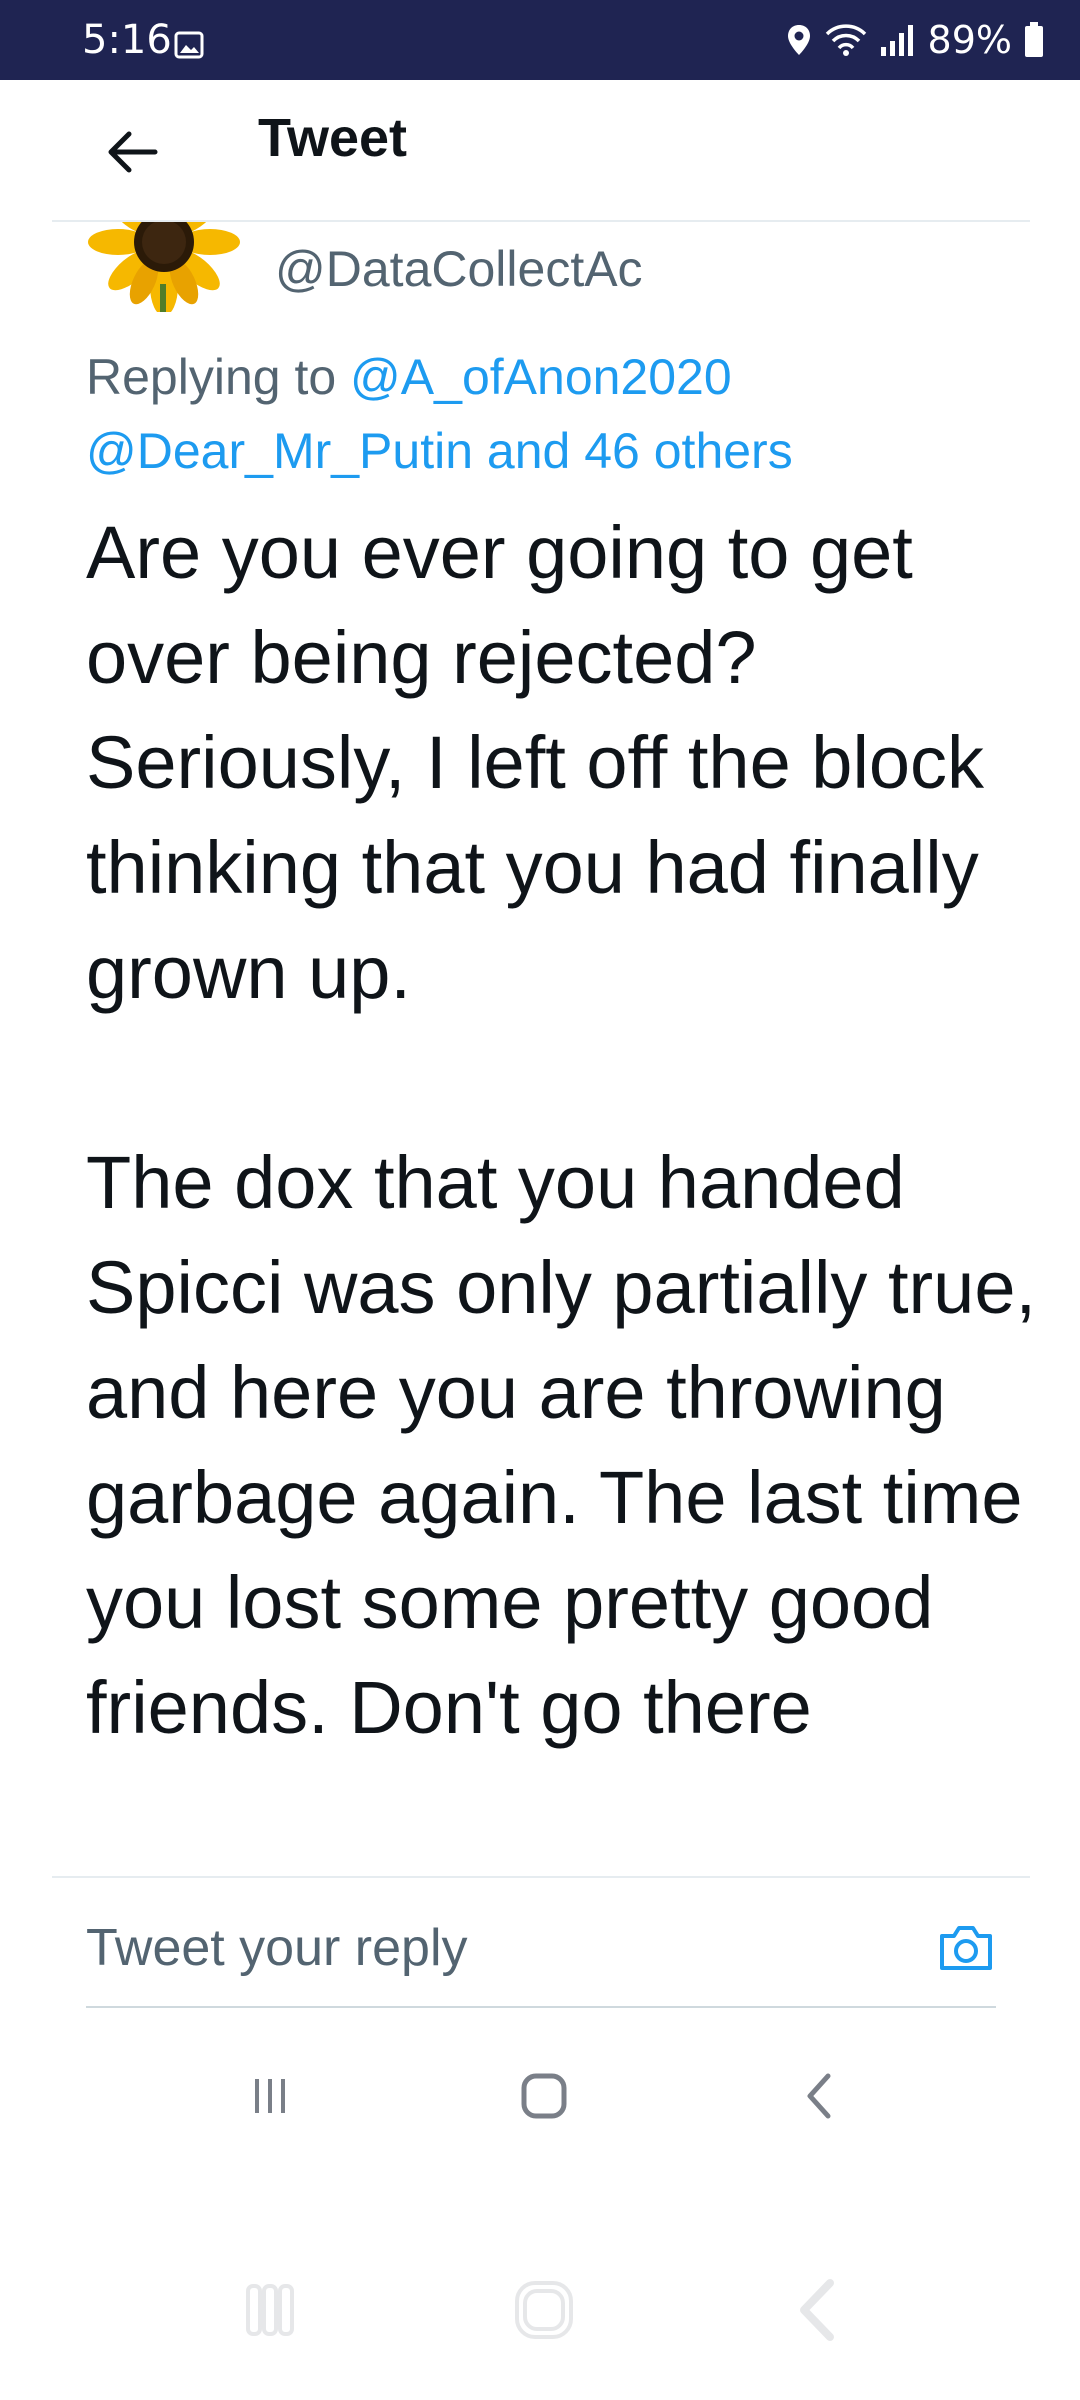 This screenshot has width=1080, height=2400. I want to click on replying-prefix: Replying to, so click(218, 377).